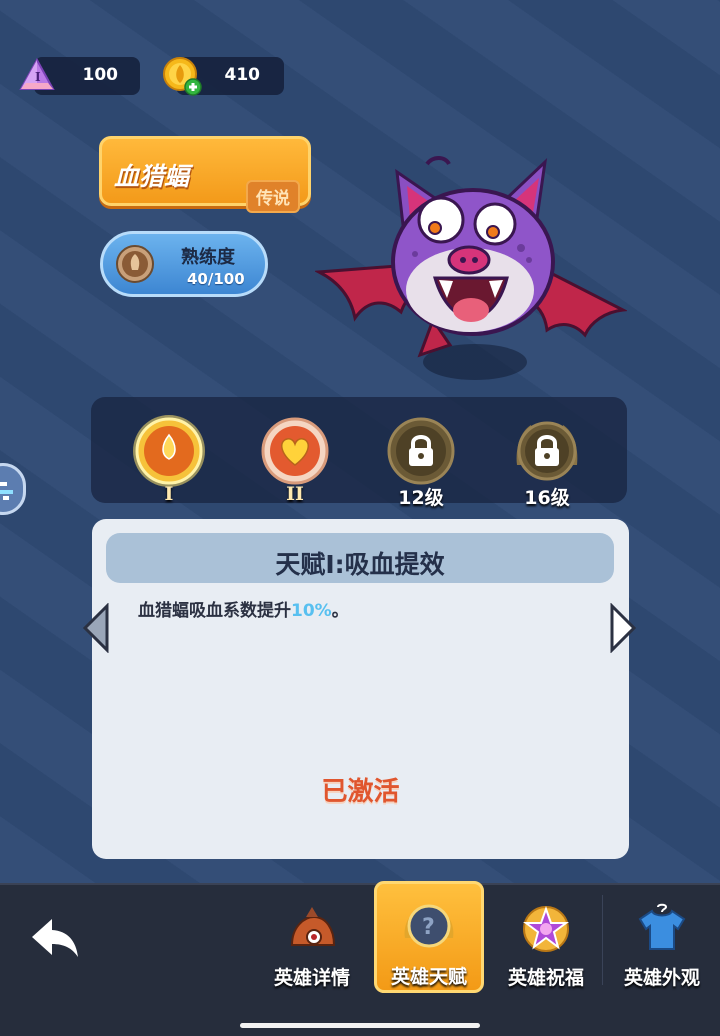  What do you see at coordinates (661, 978) in the screenshot?
I see `tab-hero-skin-label: 英雄外观` at bounding box center [661, 978].